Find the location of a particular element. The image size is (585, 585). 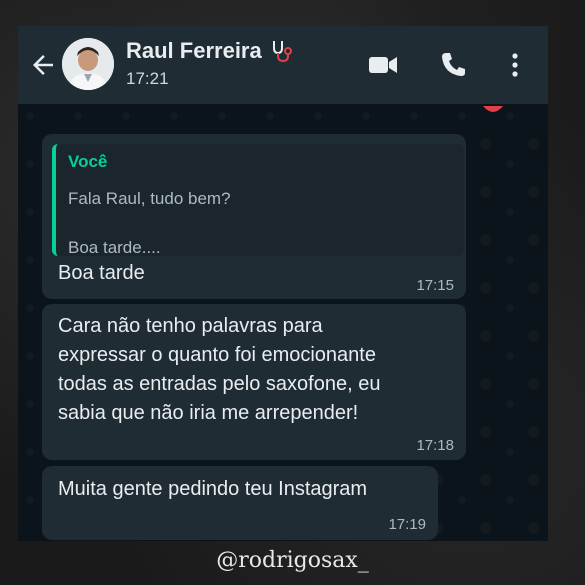

message-time: 17:19 is located at coordinates (407, 524).